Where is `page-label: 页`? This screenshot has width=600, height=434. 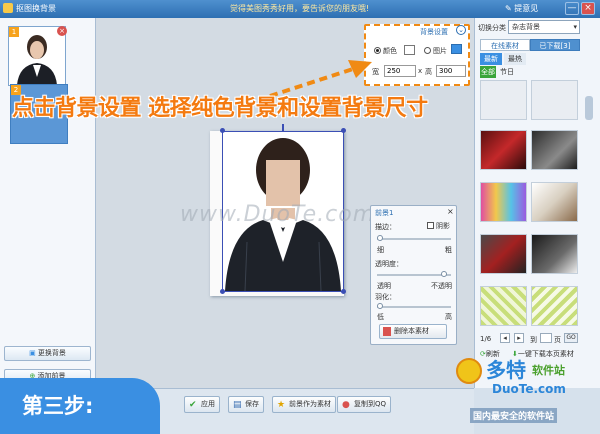
page-label: 页 is located at coordinates (557, 340).